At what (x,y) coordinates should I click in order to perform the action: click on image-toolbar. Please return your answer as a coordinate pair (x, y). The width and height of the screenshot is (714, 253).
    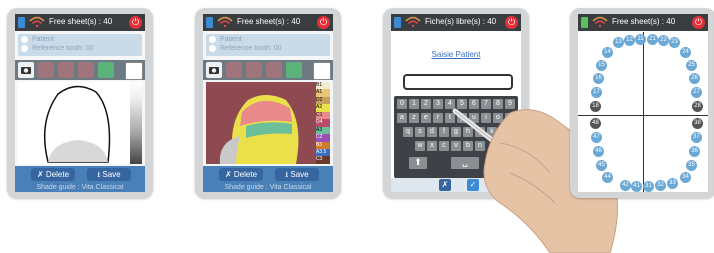
    Looking at the image, I should click on (80, 70).